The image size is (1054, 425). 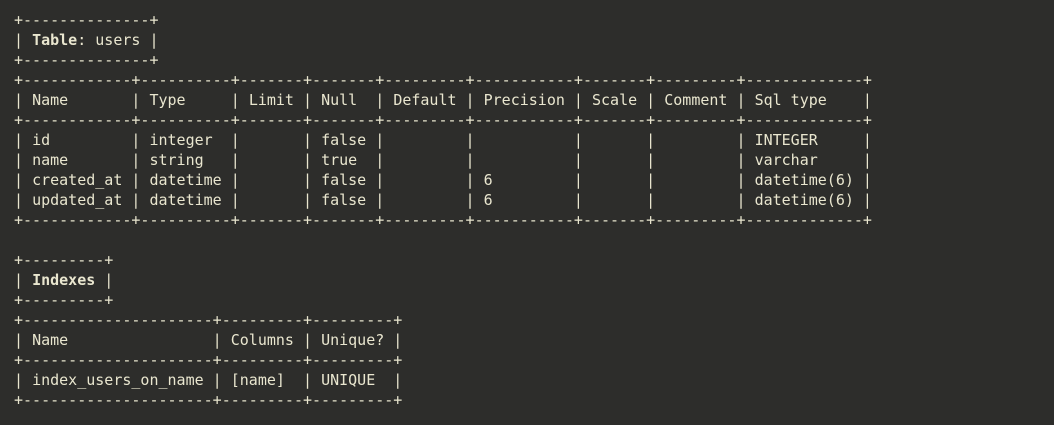 I want to click on table-cell: id, so click(x=77, y=140).